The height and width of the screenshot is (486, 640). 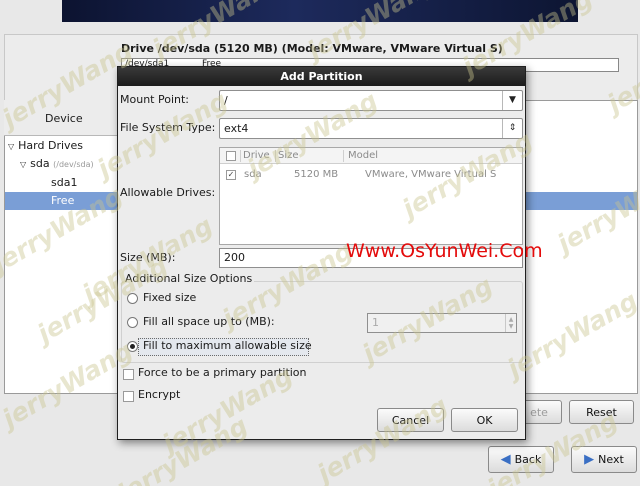 I want to click on mount-point-combo: / ▼, so click(x=371, y=100).